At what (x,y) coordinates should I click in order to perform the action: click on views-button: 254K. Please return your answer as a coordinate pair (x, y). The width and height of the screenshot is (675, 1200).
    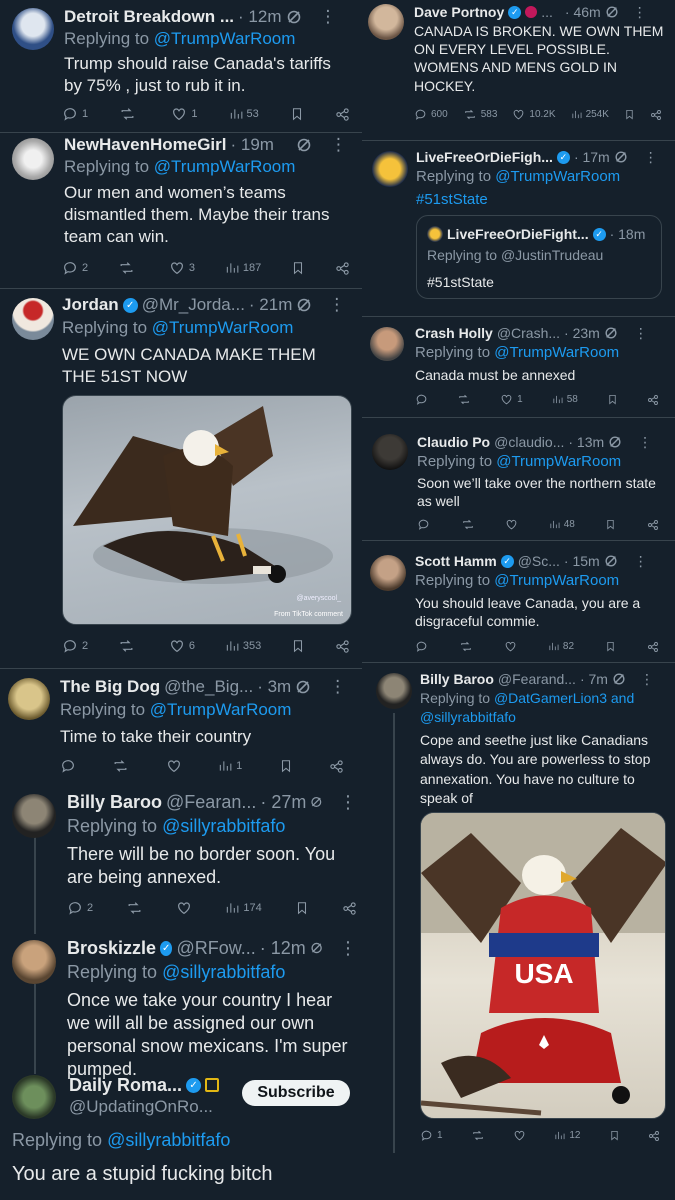
    Looking at the image, I should click on (590, 114).